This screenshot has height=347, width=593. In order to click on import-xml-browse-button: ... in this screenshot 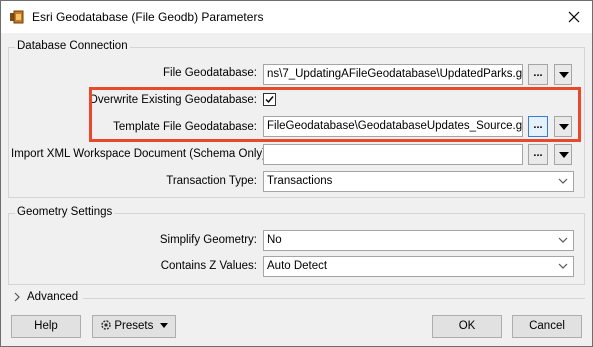, I will do `click(538, 154)`.